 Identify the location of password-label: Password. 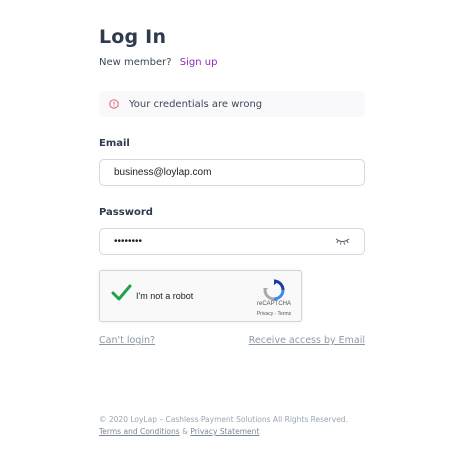
(126, 212).